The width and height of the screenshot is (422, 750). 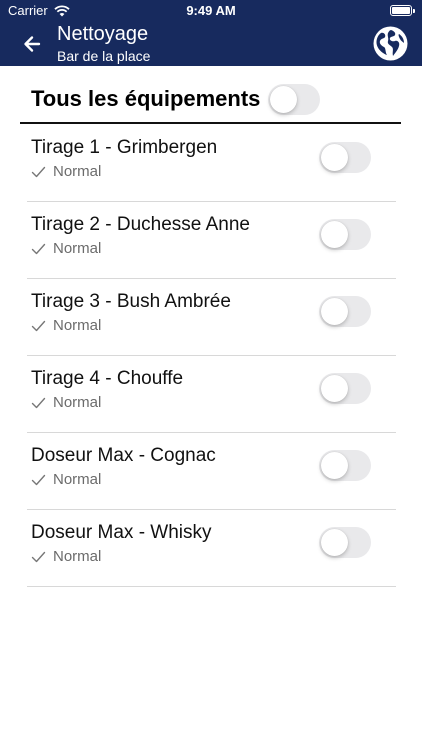 I want to click on list-item: Doseur Max - Cognac Normal, so click(x=211, y=471).